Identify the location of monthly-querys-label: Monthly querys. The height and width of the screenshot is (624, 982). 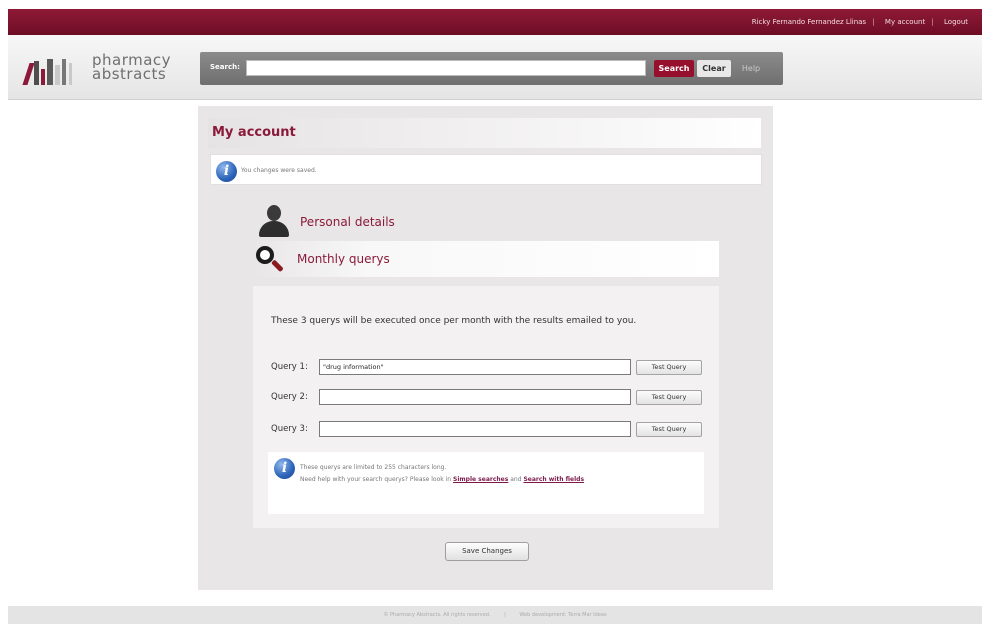
(343, 259).